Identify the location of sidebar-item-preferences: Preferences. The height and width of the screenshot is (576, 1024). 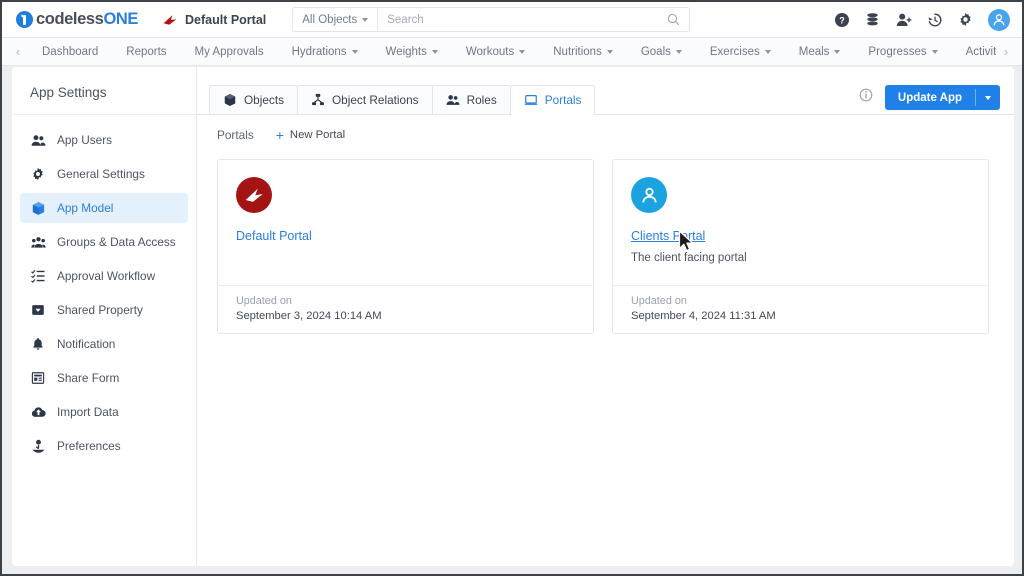
(104, 446).